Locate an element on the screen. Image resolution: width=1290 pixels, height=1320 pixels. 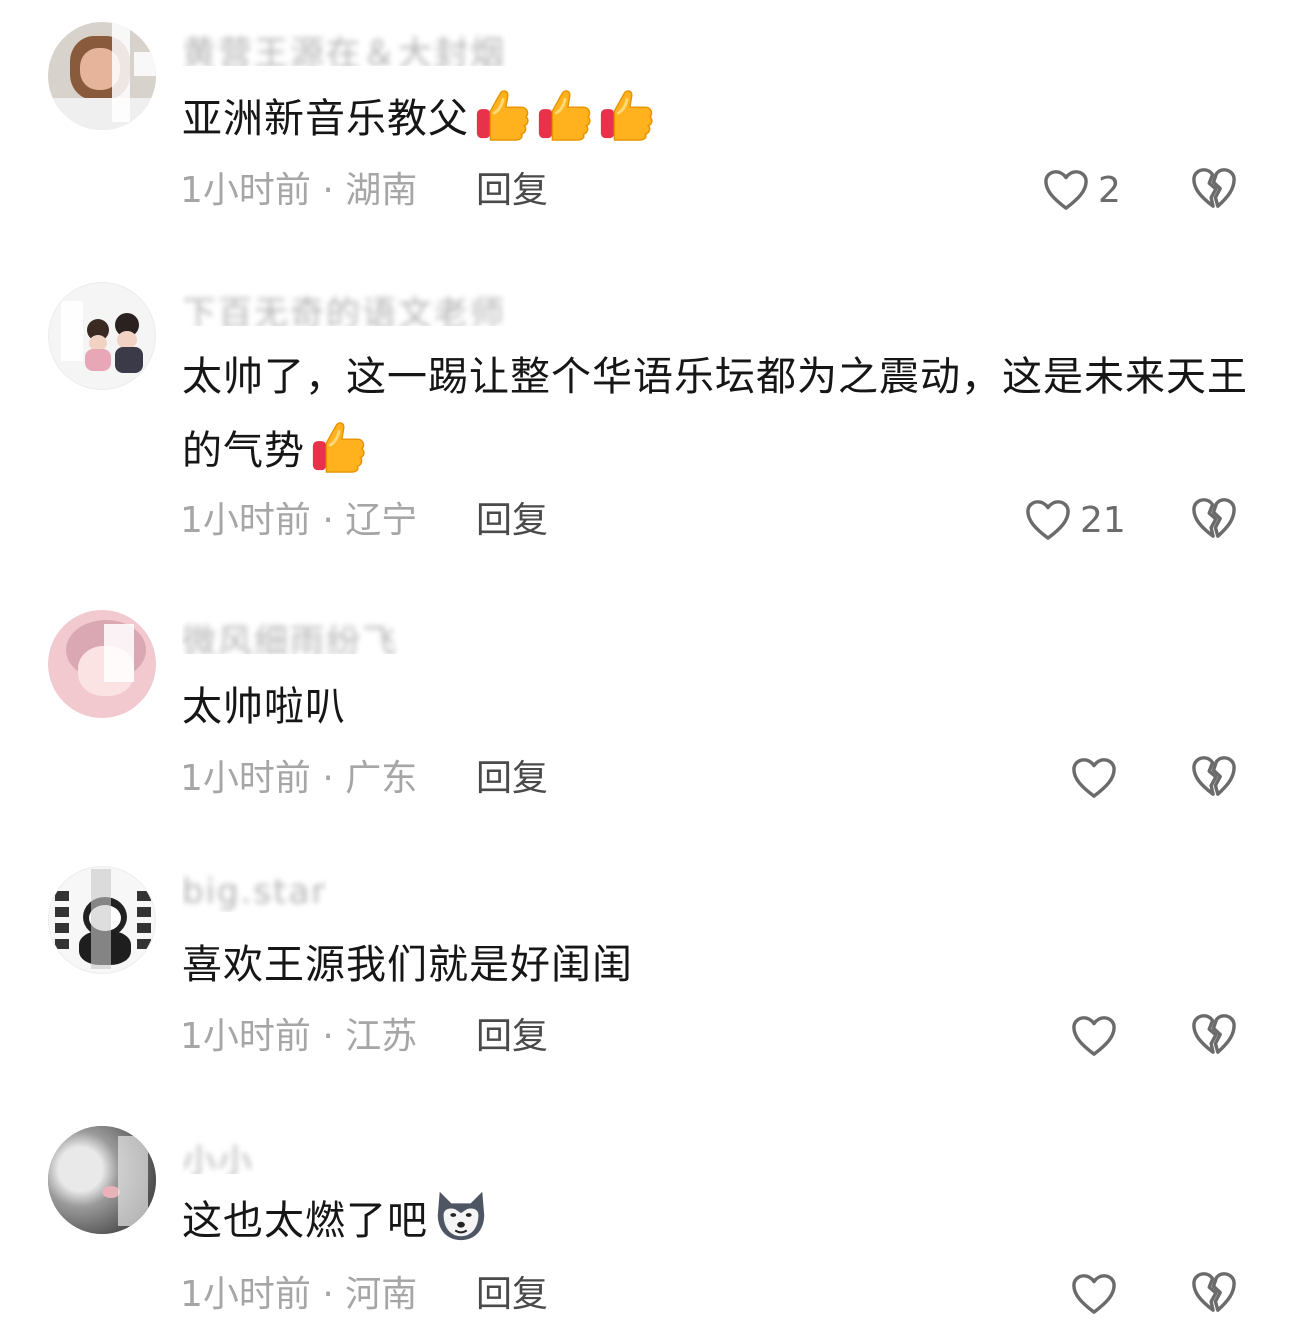
like-count: 2 is located at coordinates (1109, 190).